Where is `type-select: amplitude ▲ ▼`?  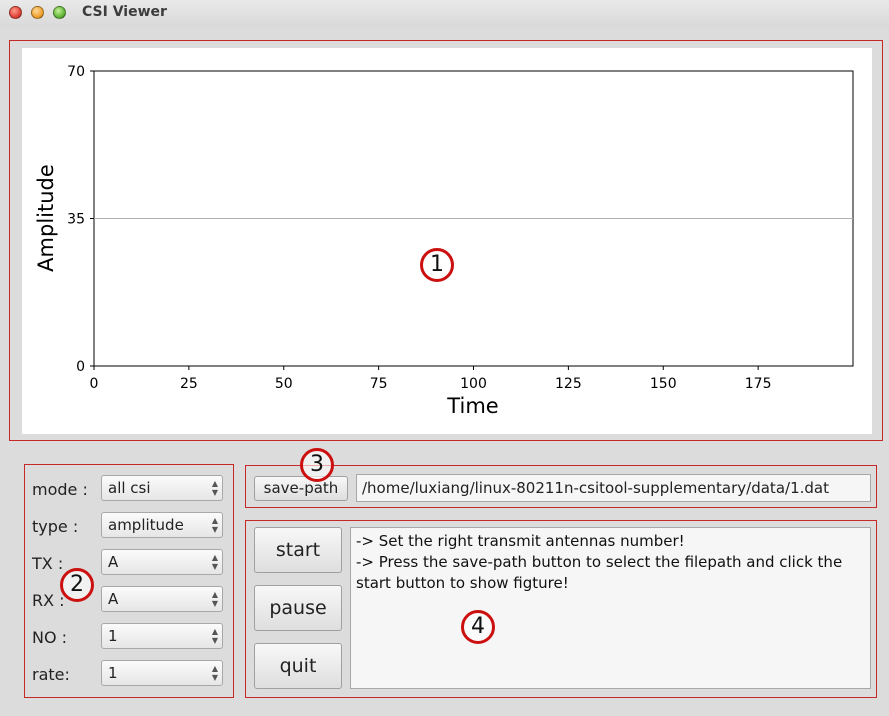
type-select: amplitude ▲ ▼ is located at coordinates (162, 525).